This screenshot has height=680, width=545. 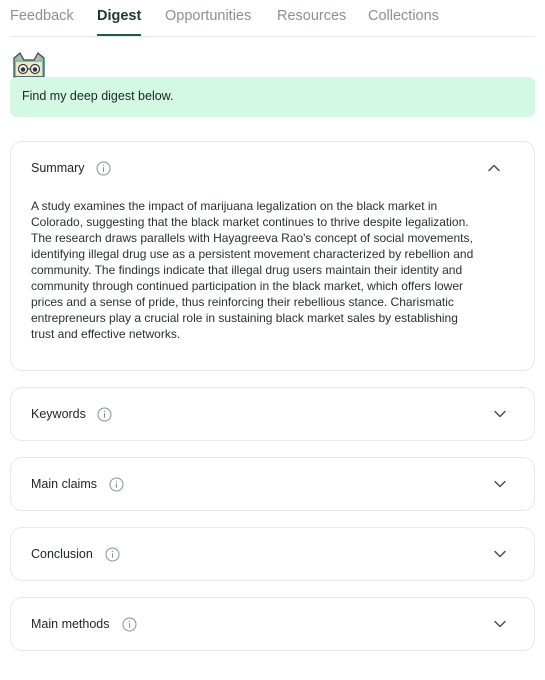 What do you see at coordinates (62, 554) in the screenshot?
I see `section-title-conclusion: Conclusion` at bounding box center [62, 554].